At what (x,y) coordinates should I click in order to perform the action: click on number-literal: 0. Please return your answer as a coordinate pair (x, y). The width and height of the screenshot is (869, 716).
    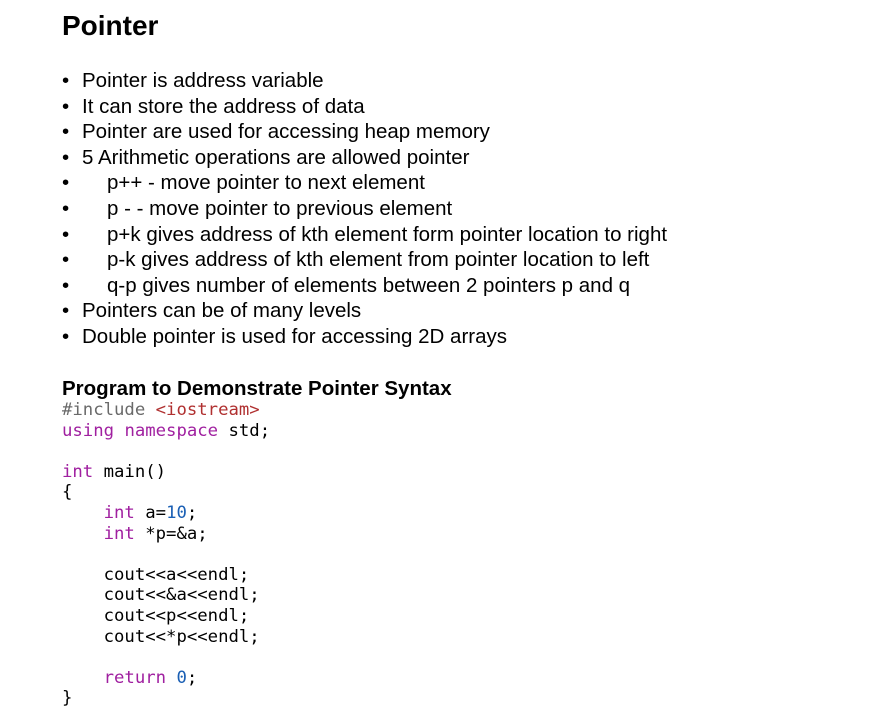
    Looking at the image, I should click on (181, 677).